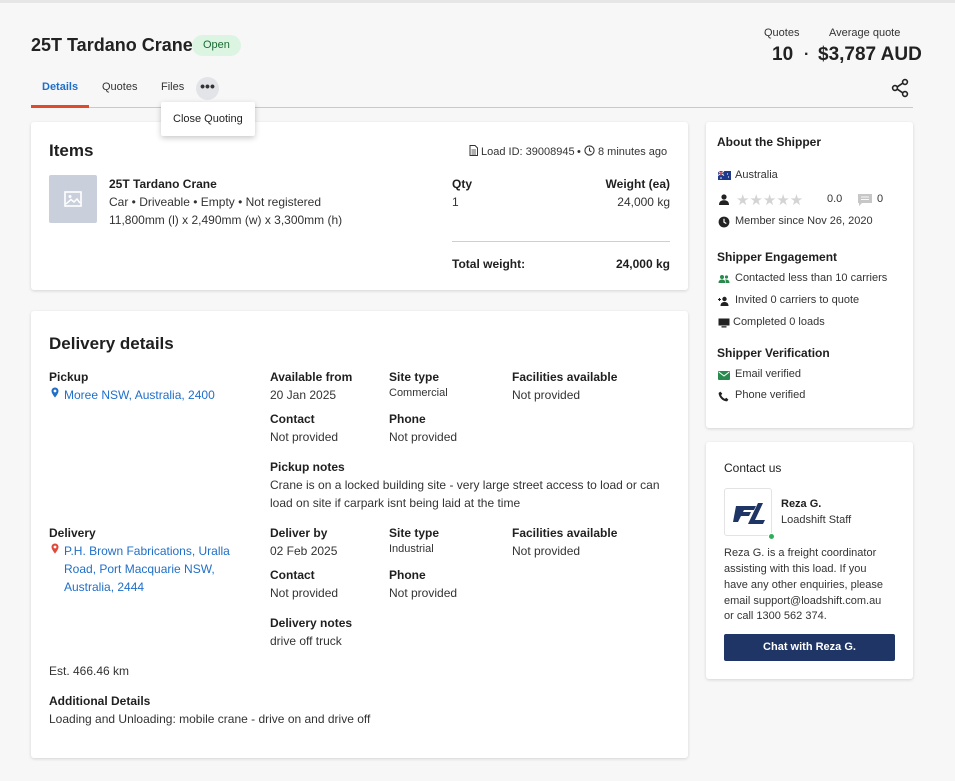 The width and height of the screenshot is (955, 781). I want to click on delivery-phone-value: Not provided, so click(423, 593).